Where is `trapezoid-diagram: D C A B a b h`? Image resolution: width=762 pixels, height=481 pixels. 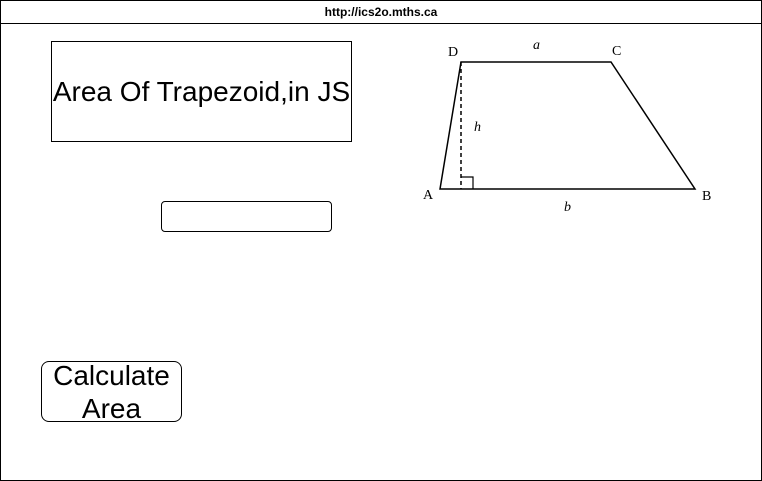
trapezoid-diagram: D C A B a b h is located at coordinates (567, 126).